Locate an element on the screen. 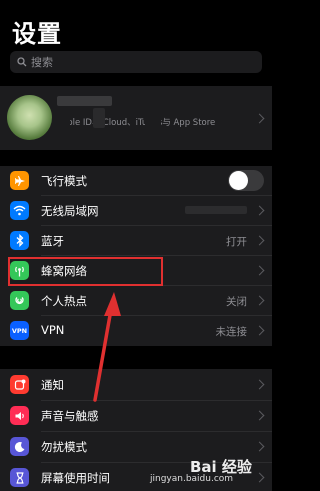  red-arrow-annotation is located at coordinates (107, 347).